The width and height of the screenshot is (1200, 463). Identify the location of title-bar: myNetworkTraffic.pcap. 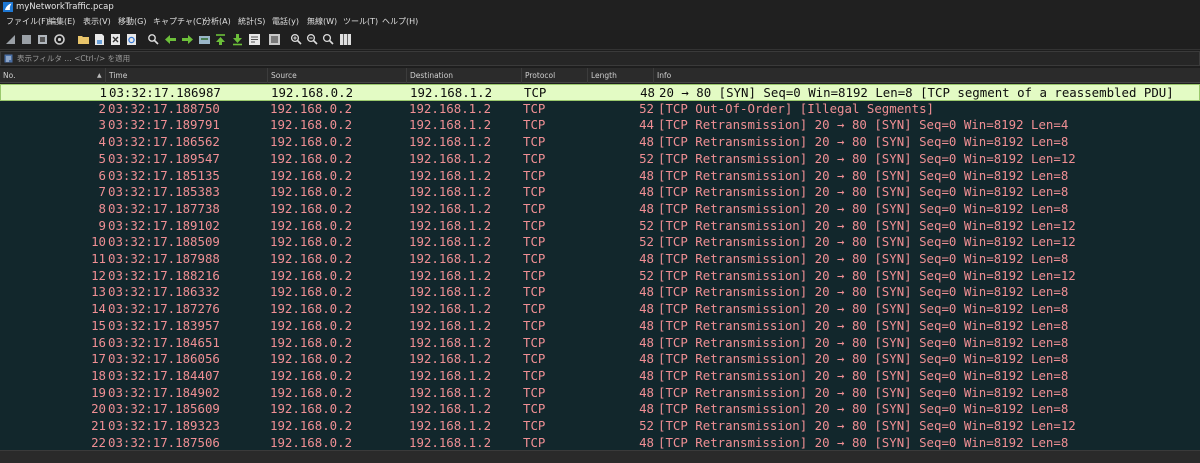
(600, 7).